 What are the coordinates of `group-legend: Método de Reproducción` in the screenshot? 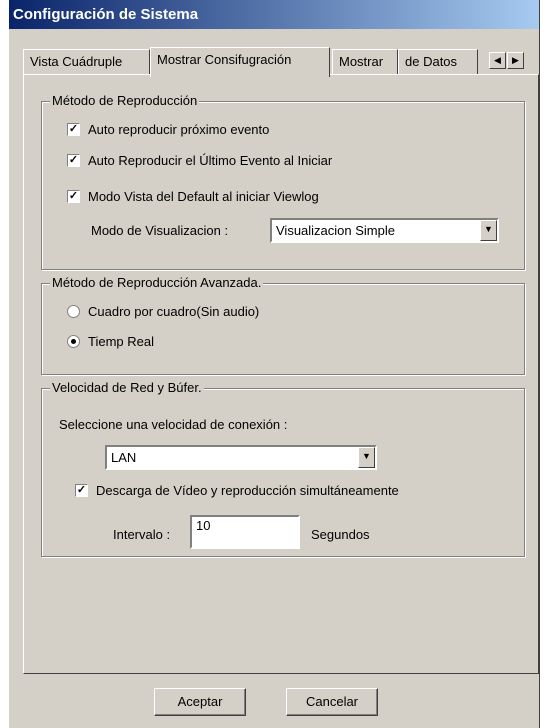 It's located at (125, 101).